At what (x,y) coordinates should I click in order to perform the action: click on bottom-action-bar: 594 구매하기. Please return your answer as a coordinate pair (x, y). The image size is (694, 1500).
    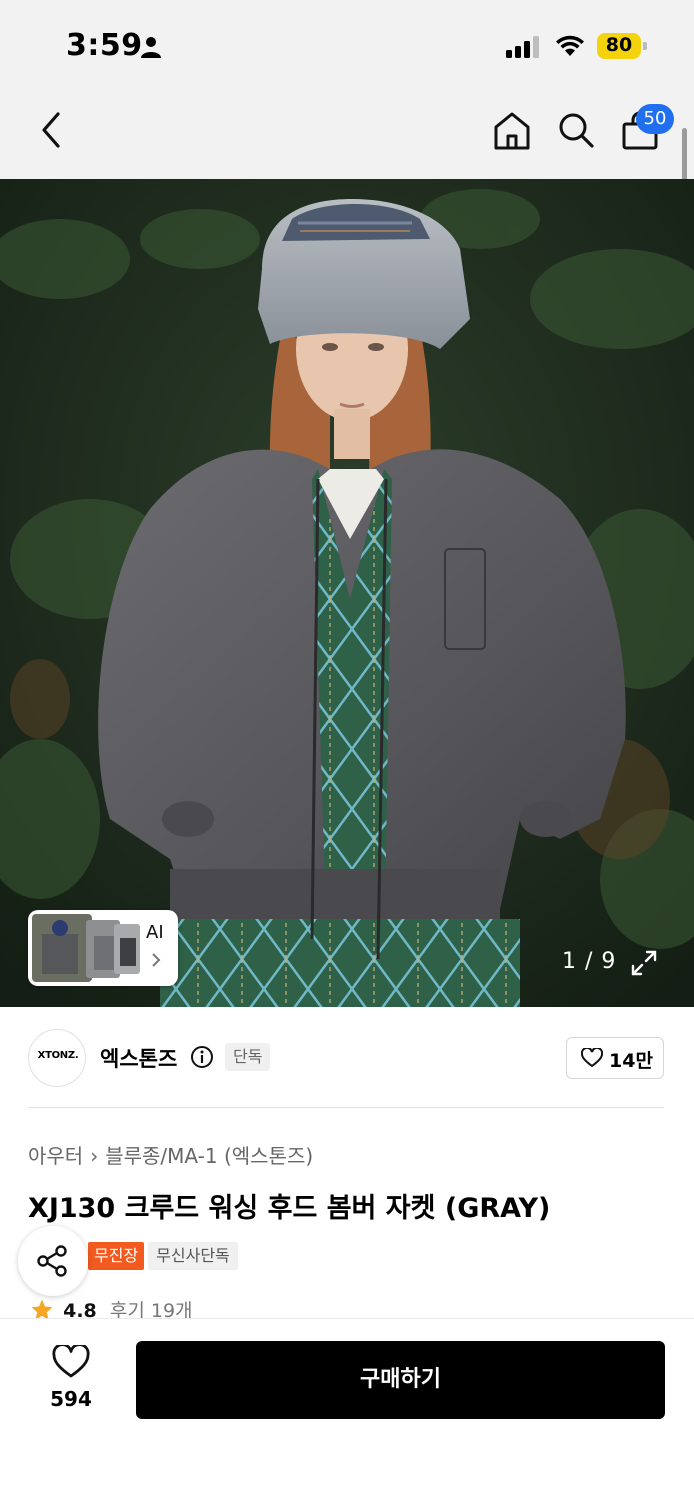
    Looking at the image, I should click on (347, 1409).